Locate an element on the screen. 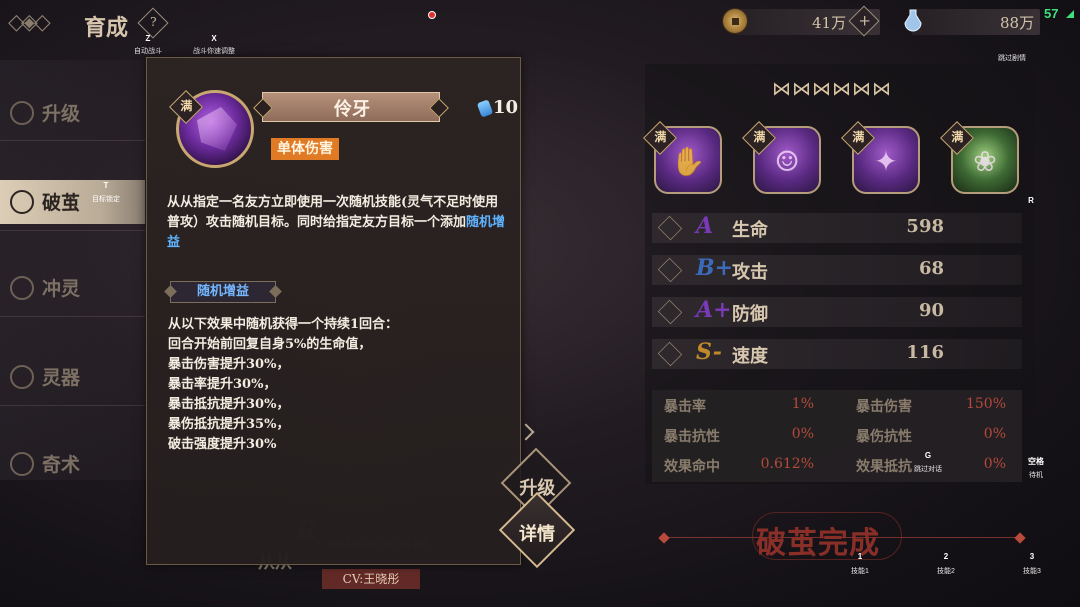  fps-counter: 57 is located at coordinates (1051, 13).